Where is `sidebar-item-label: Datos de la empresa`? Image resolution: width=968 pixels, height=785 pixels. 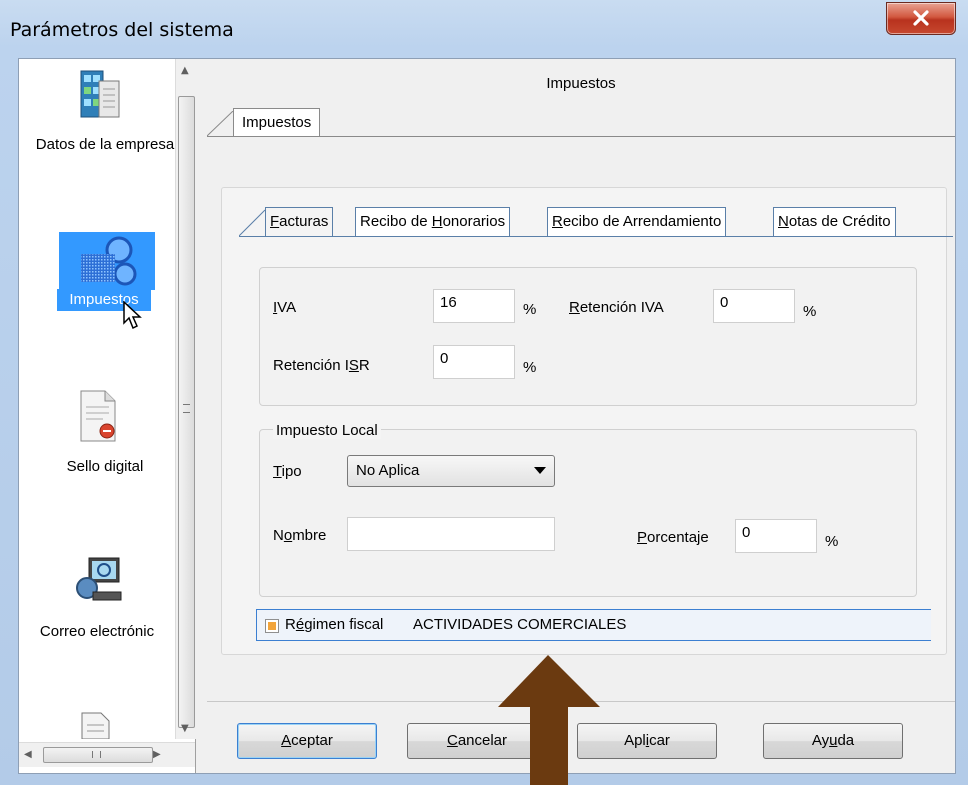
sidebar-item-label: Datos de la empresa is located at coordinates (105, 144).